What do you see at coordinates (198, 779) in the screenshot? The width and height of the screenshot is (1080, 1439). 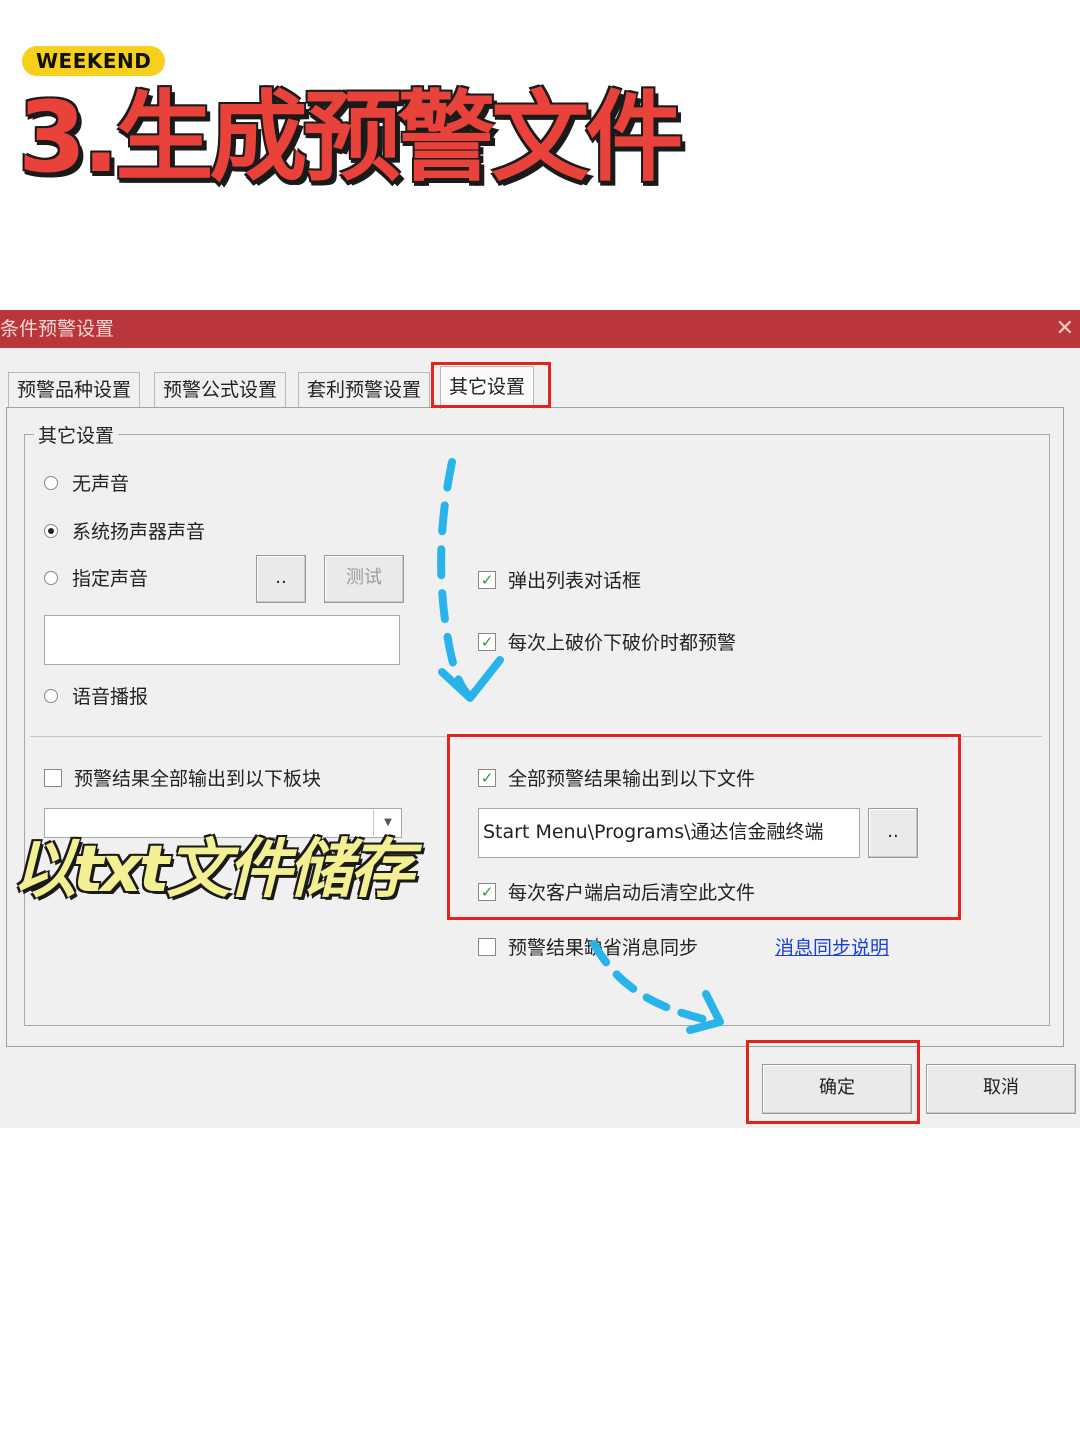 I see `checkbox-label: 预警结果全部输出到以下板块` at bounding box center [198, 779].